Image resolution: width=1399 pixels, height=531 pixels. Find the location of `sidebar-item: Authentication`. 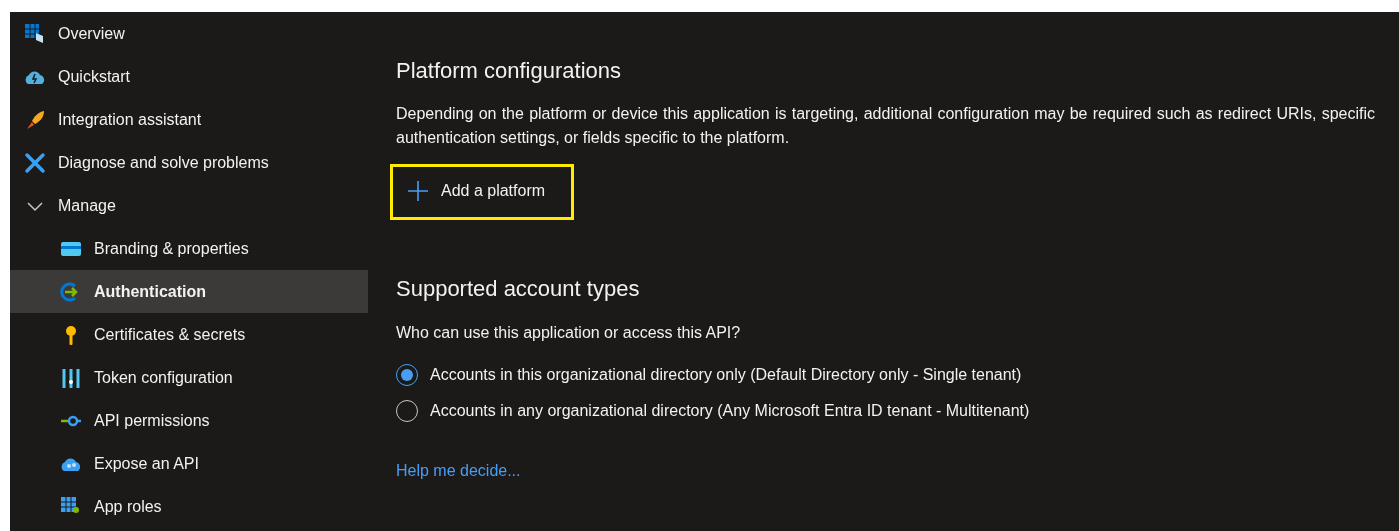

sidebar-item: Authentication is located at coordinates (189, 291).